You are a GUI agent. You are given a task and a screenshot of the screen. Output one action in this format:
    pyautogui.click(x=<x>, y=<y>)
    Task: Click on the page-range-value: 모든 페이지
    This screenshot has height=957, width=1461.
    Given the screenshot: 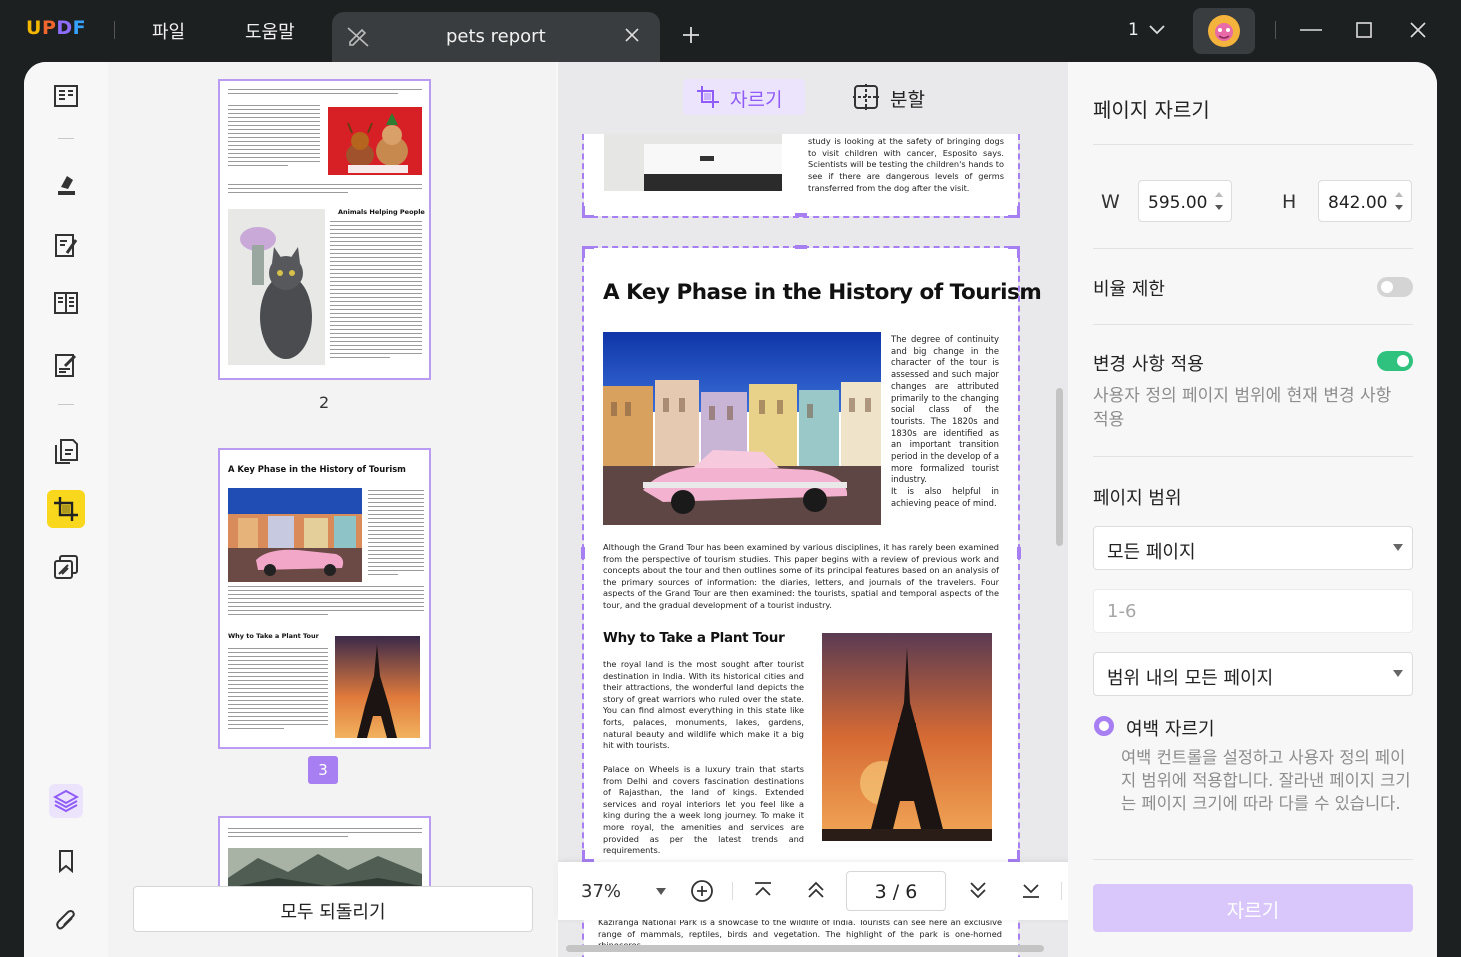 What is the action you would take?
    pyautogui.click(x=1151, y=552)
    